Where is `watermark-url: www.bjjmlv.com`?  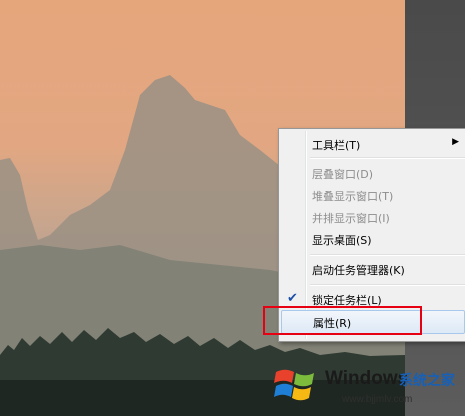
watermark-url: www.bjjmlv.com is located at coordinates (377, 399).